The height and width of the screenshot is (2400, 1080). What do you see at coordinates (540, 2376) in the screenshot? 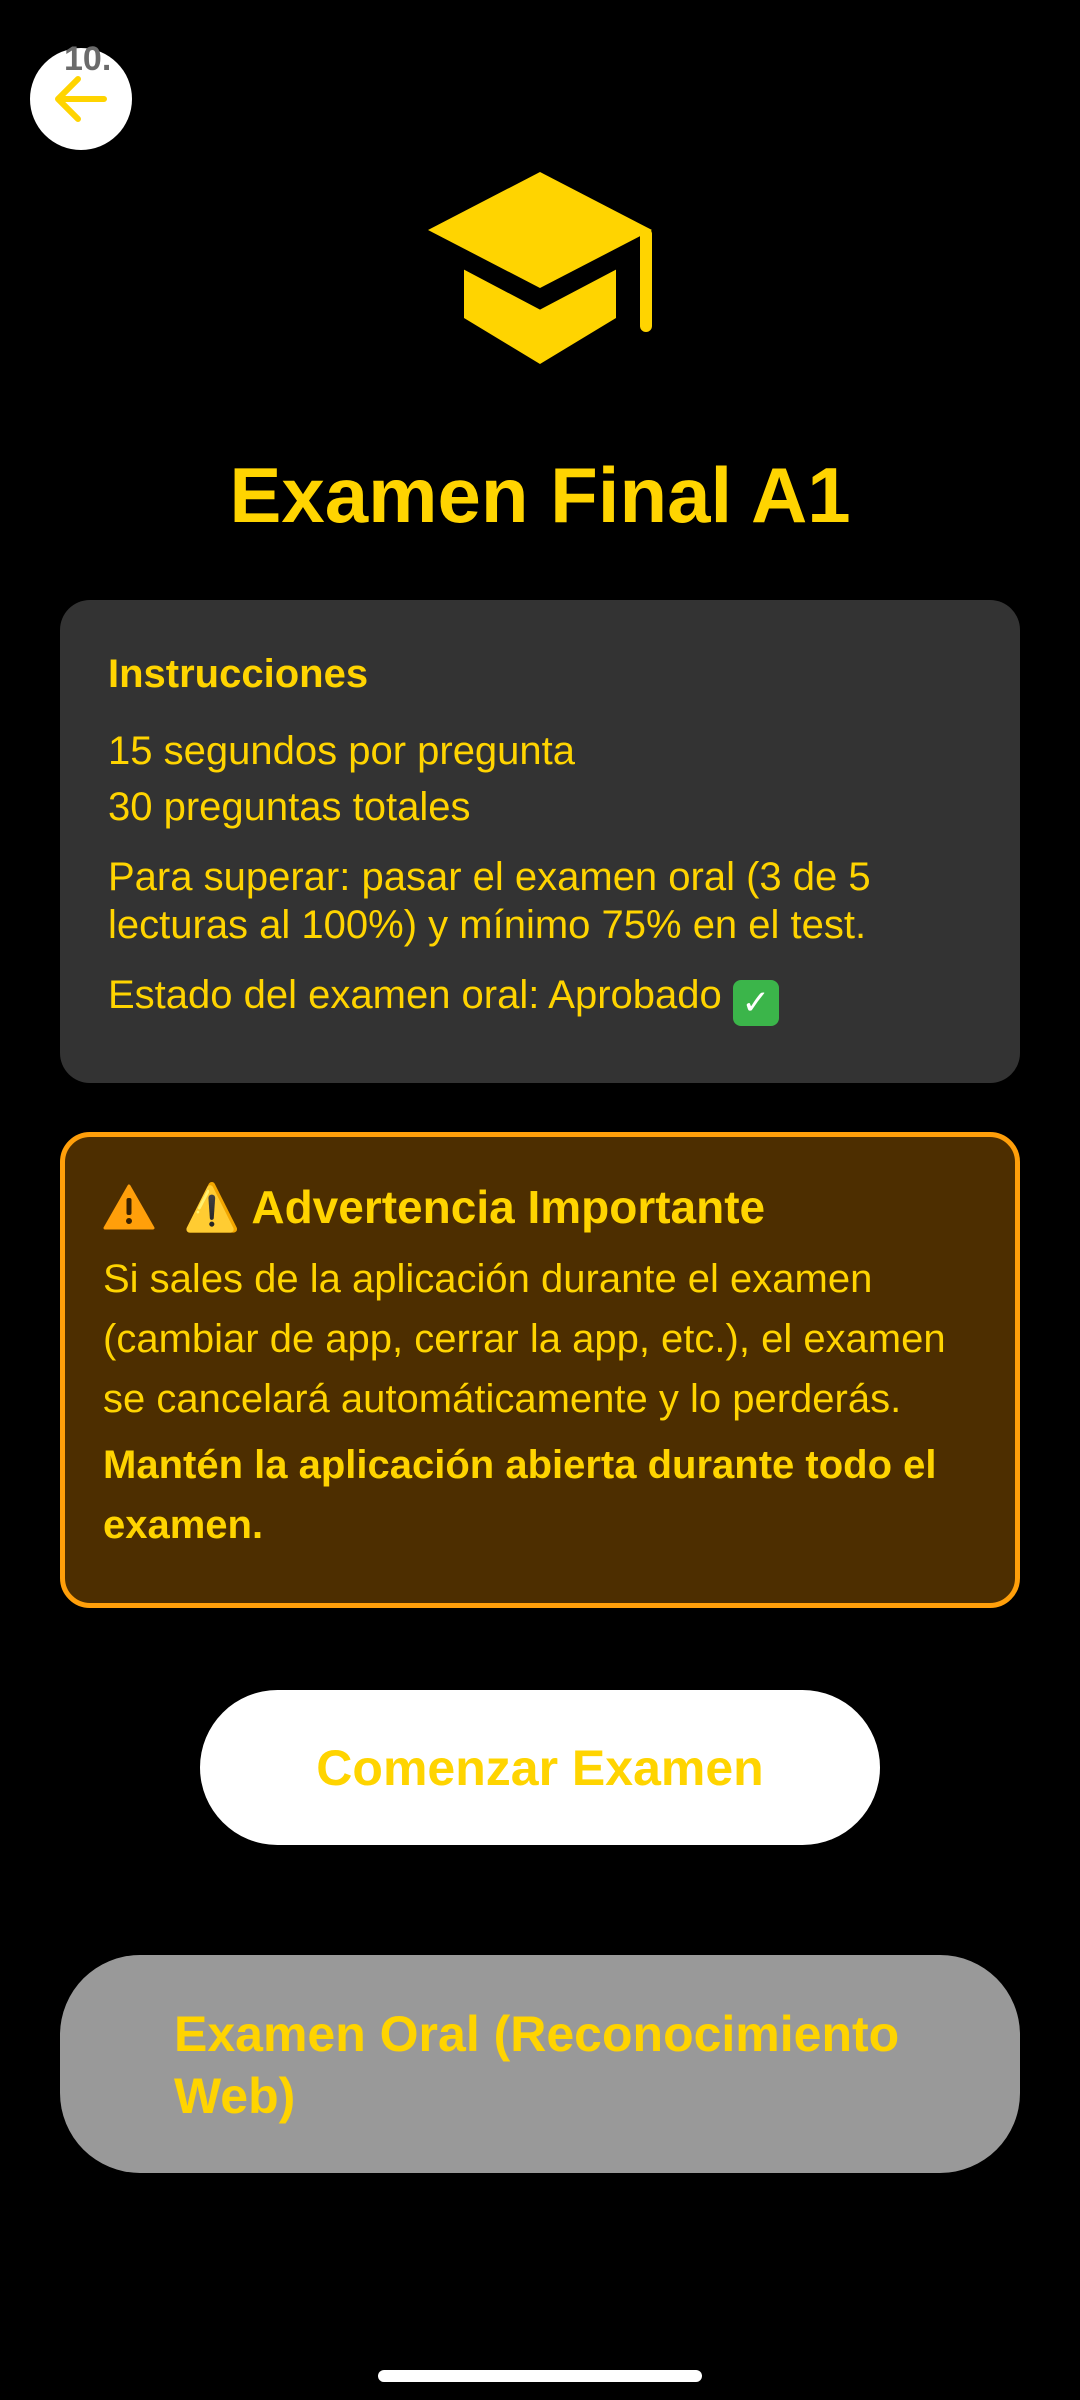
I see `home-indicator` at bounding box center [540, 2376].